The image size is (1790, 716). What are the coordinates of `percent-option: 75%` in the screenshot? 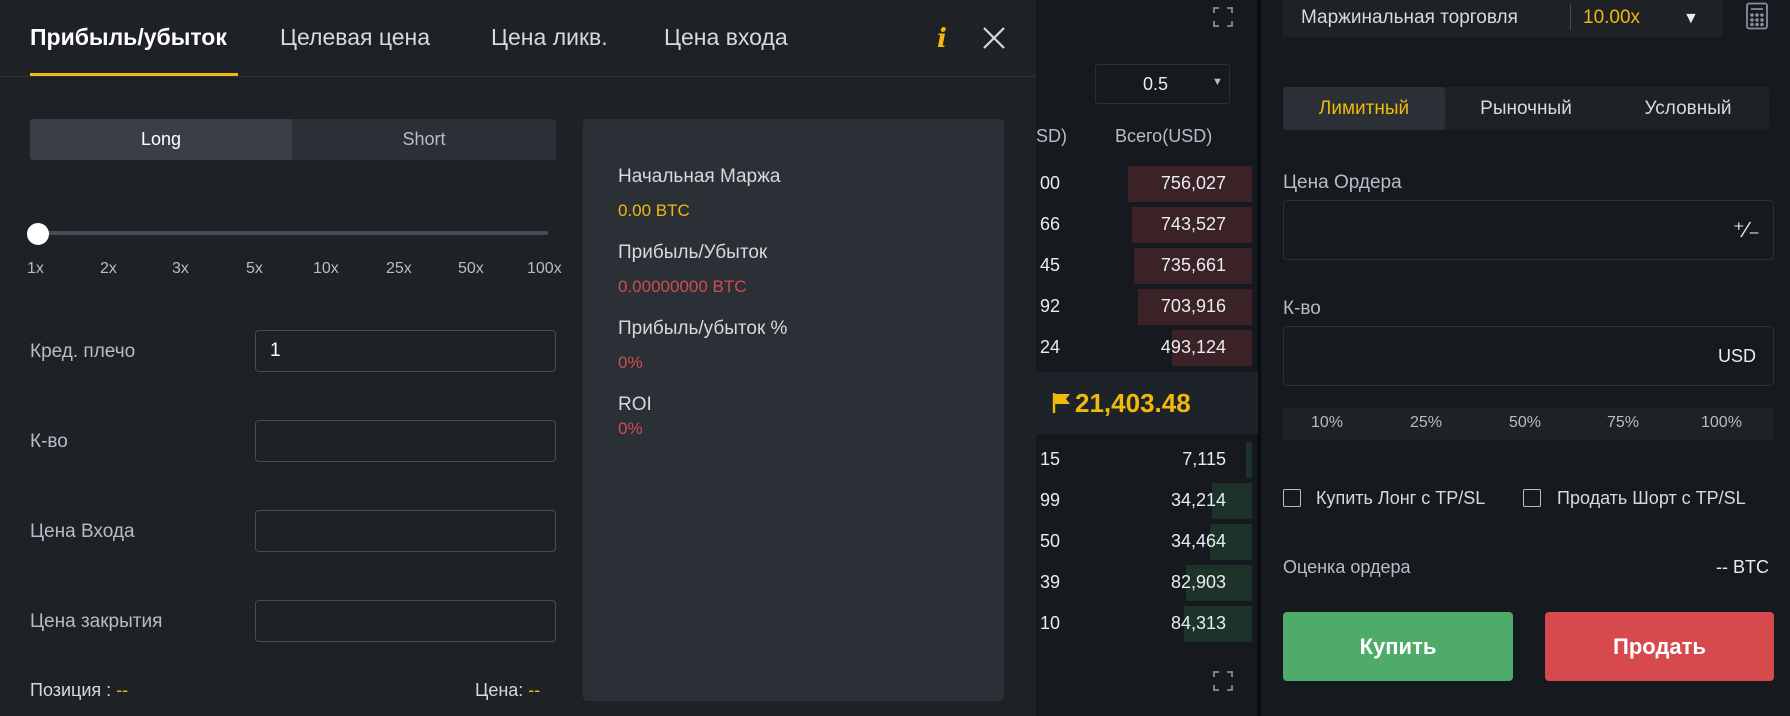 It's located at (1623, 423).